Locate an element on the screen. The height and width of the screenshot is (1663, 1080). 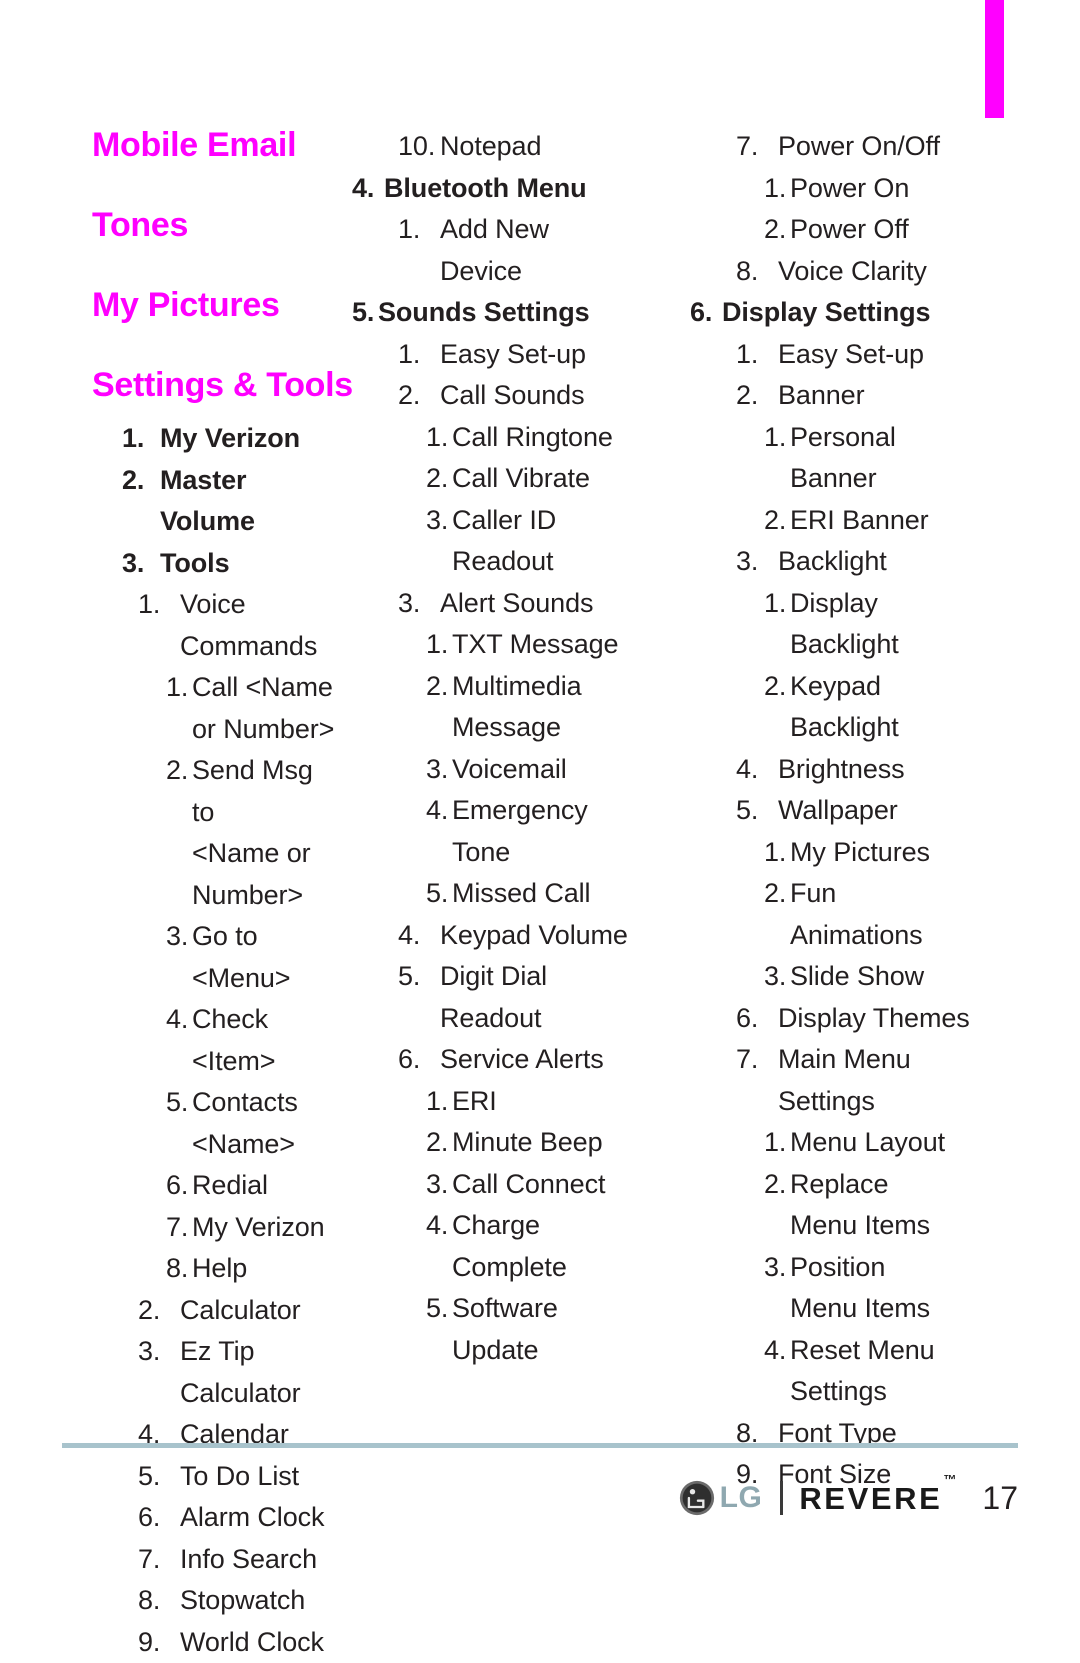
outline-entry-label: Minute Beep is located at coordinates (527, 1142).